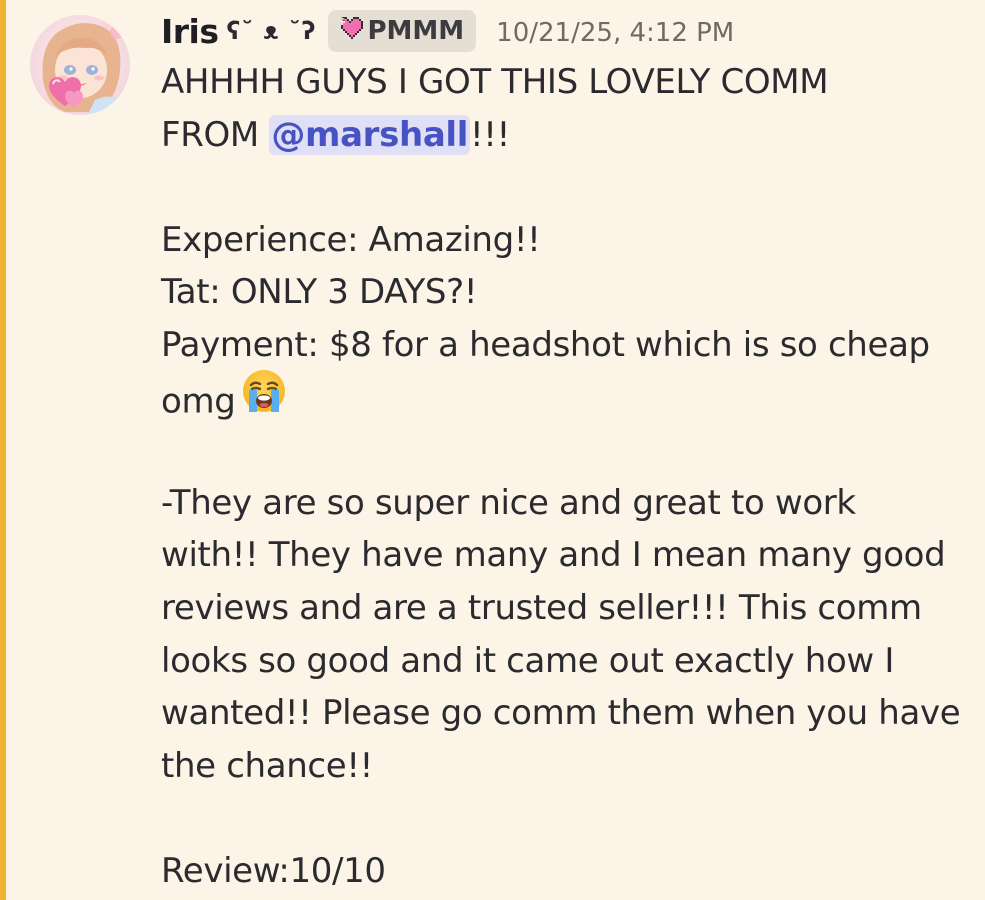 The height and width of the screenshot is (900, 985). What do you see at coordinates (215, 134) in the screenshot?
I see `message-text: FROM` at bounding box center [215, 134].